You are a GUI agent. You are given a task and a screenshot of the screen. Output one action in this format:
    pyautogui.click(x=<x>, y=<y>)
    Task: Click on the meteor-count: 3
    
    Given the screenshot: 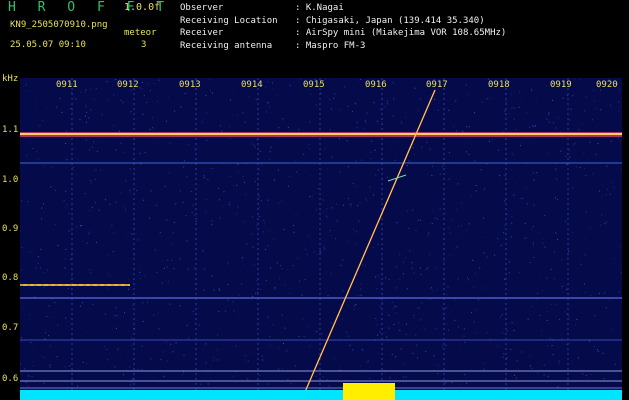 What is the action you would take?
    pyautogui.click(x=144, y=45)
    